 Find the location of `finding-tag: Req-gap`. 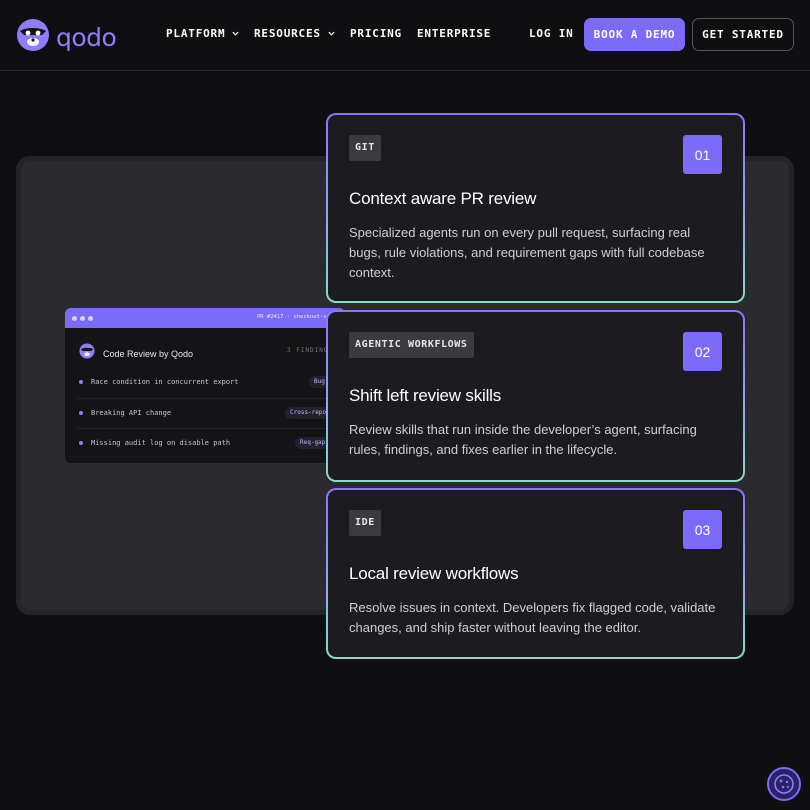

finding-tag: Req-gap is located at coordinates (313, 443).